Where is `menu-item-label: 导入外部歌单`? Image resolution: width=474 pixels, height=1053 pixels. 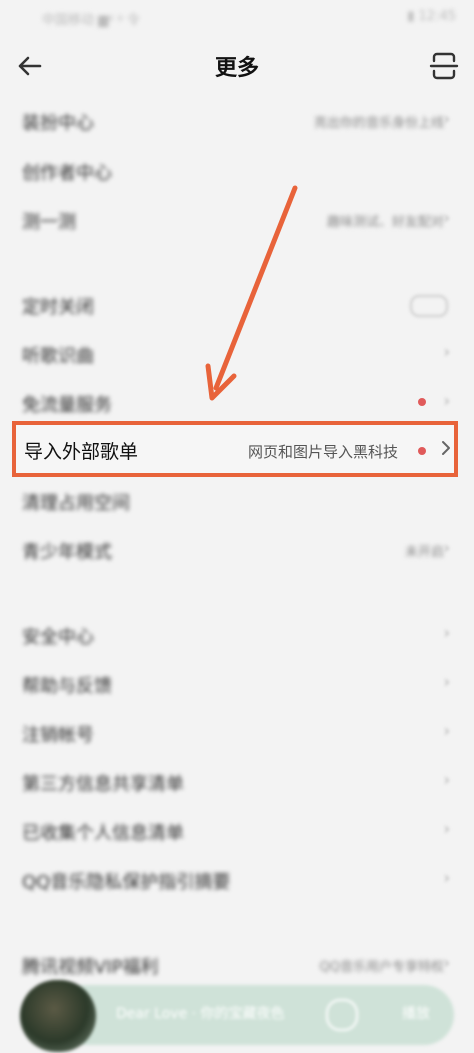 menu-item-label: 导入外部歌单 is located at coordinates (81, 452).